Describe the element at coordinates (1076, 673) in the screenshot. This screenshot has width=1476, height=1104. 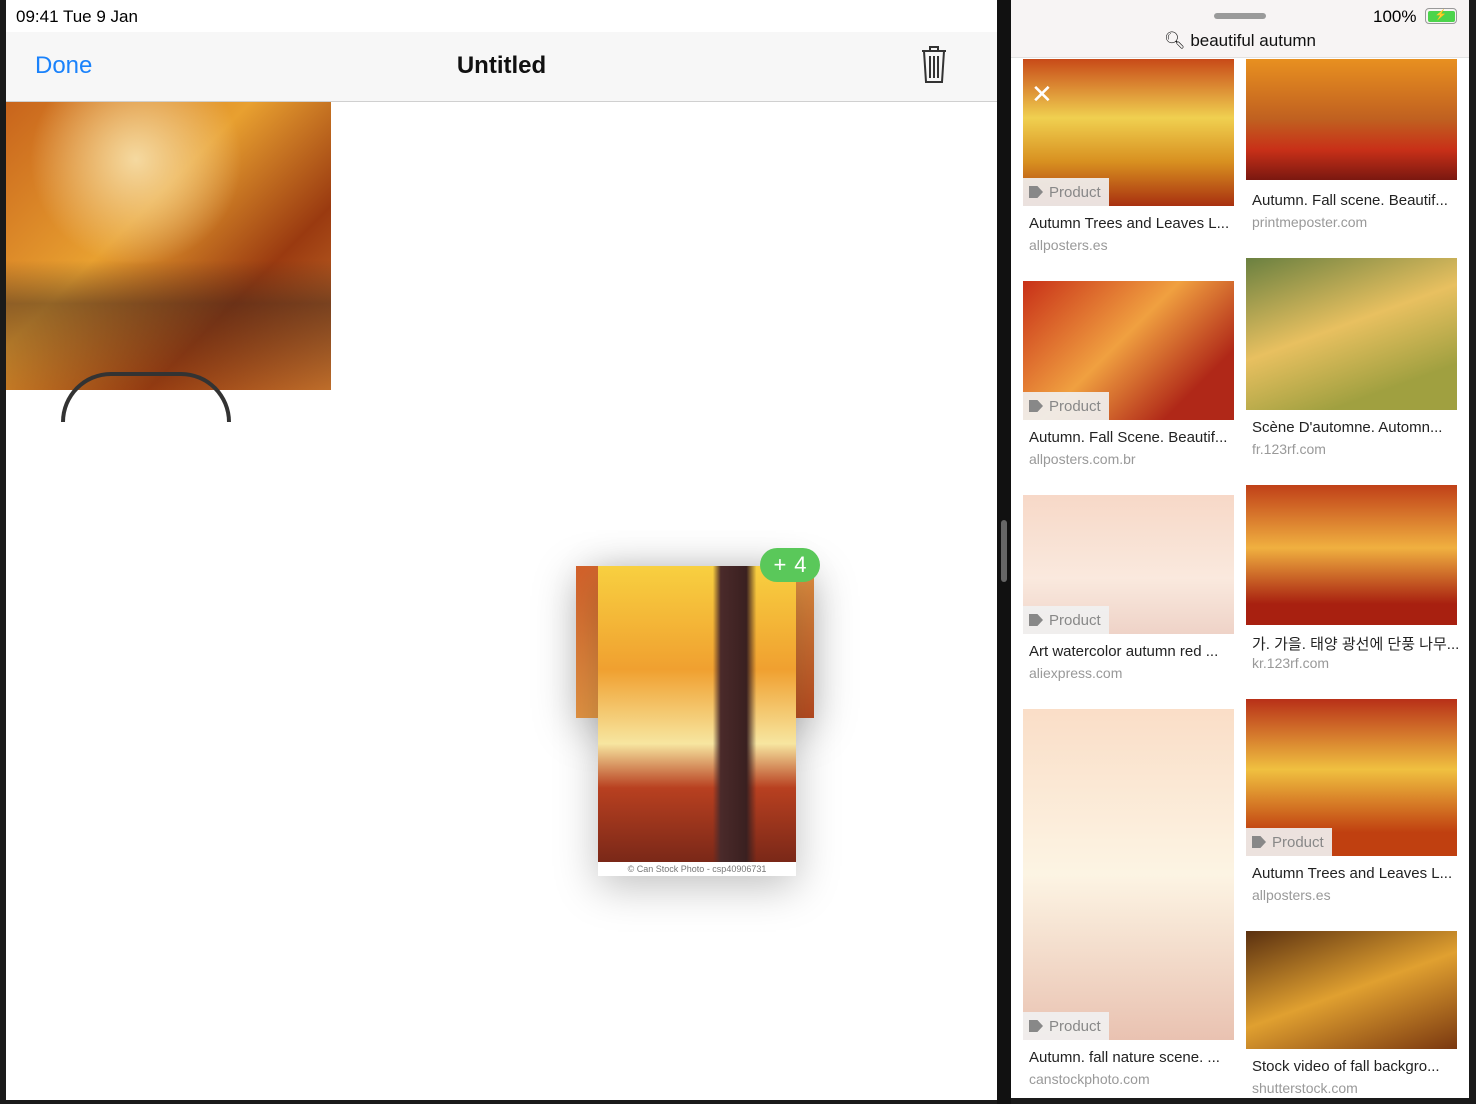
I see `result-source: aliexpress.com` at that location.